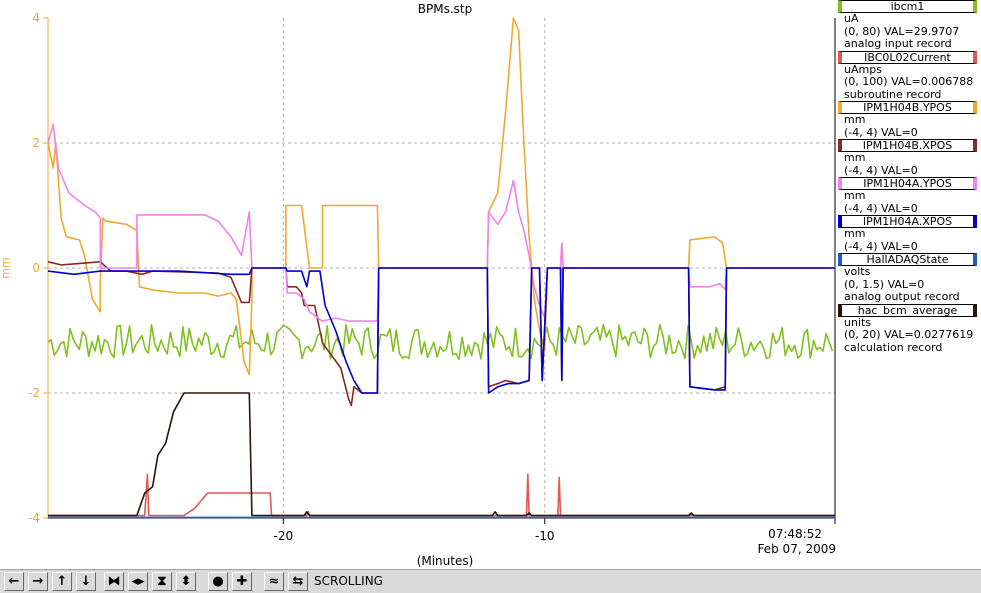  What do you see at coordinates (909, 234) in the screenshot?
I see `legend-item: IPM1H04A.XPOS mm (-4, 4) VAL=0` at bounding box center [909, 234].